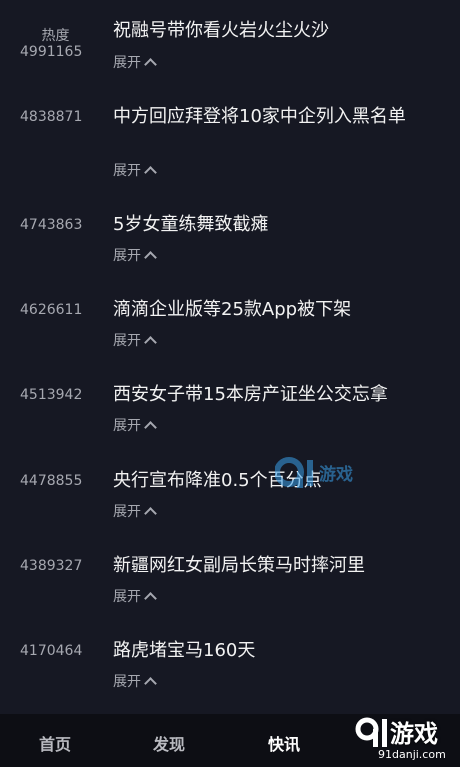  I want to click on item-title: 新疆网红女副局长策马时摔河里, so click(273, 566).